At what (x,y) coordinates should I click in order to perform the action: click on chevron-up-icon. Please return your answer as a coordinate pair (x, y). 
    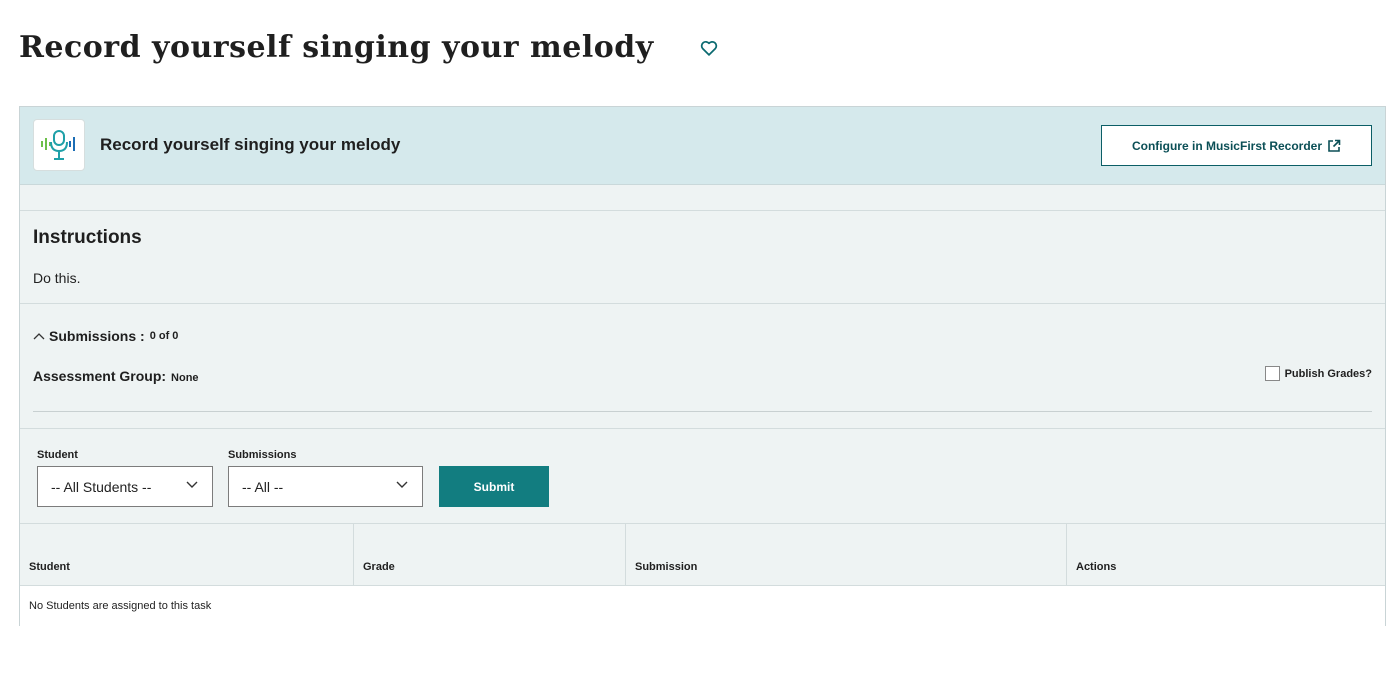
    Looking at the image, I should click on (39, 336).